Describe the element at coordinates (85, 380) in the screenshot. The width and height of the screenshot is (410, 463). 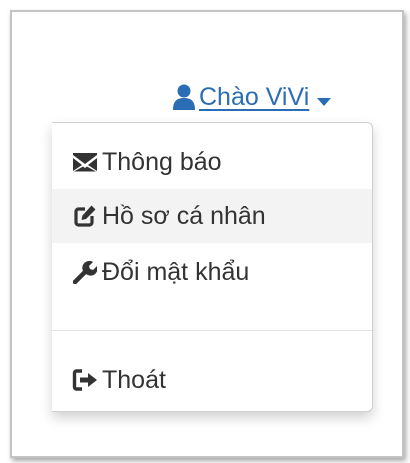
I see `sign-out-icon` at that location.